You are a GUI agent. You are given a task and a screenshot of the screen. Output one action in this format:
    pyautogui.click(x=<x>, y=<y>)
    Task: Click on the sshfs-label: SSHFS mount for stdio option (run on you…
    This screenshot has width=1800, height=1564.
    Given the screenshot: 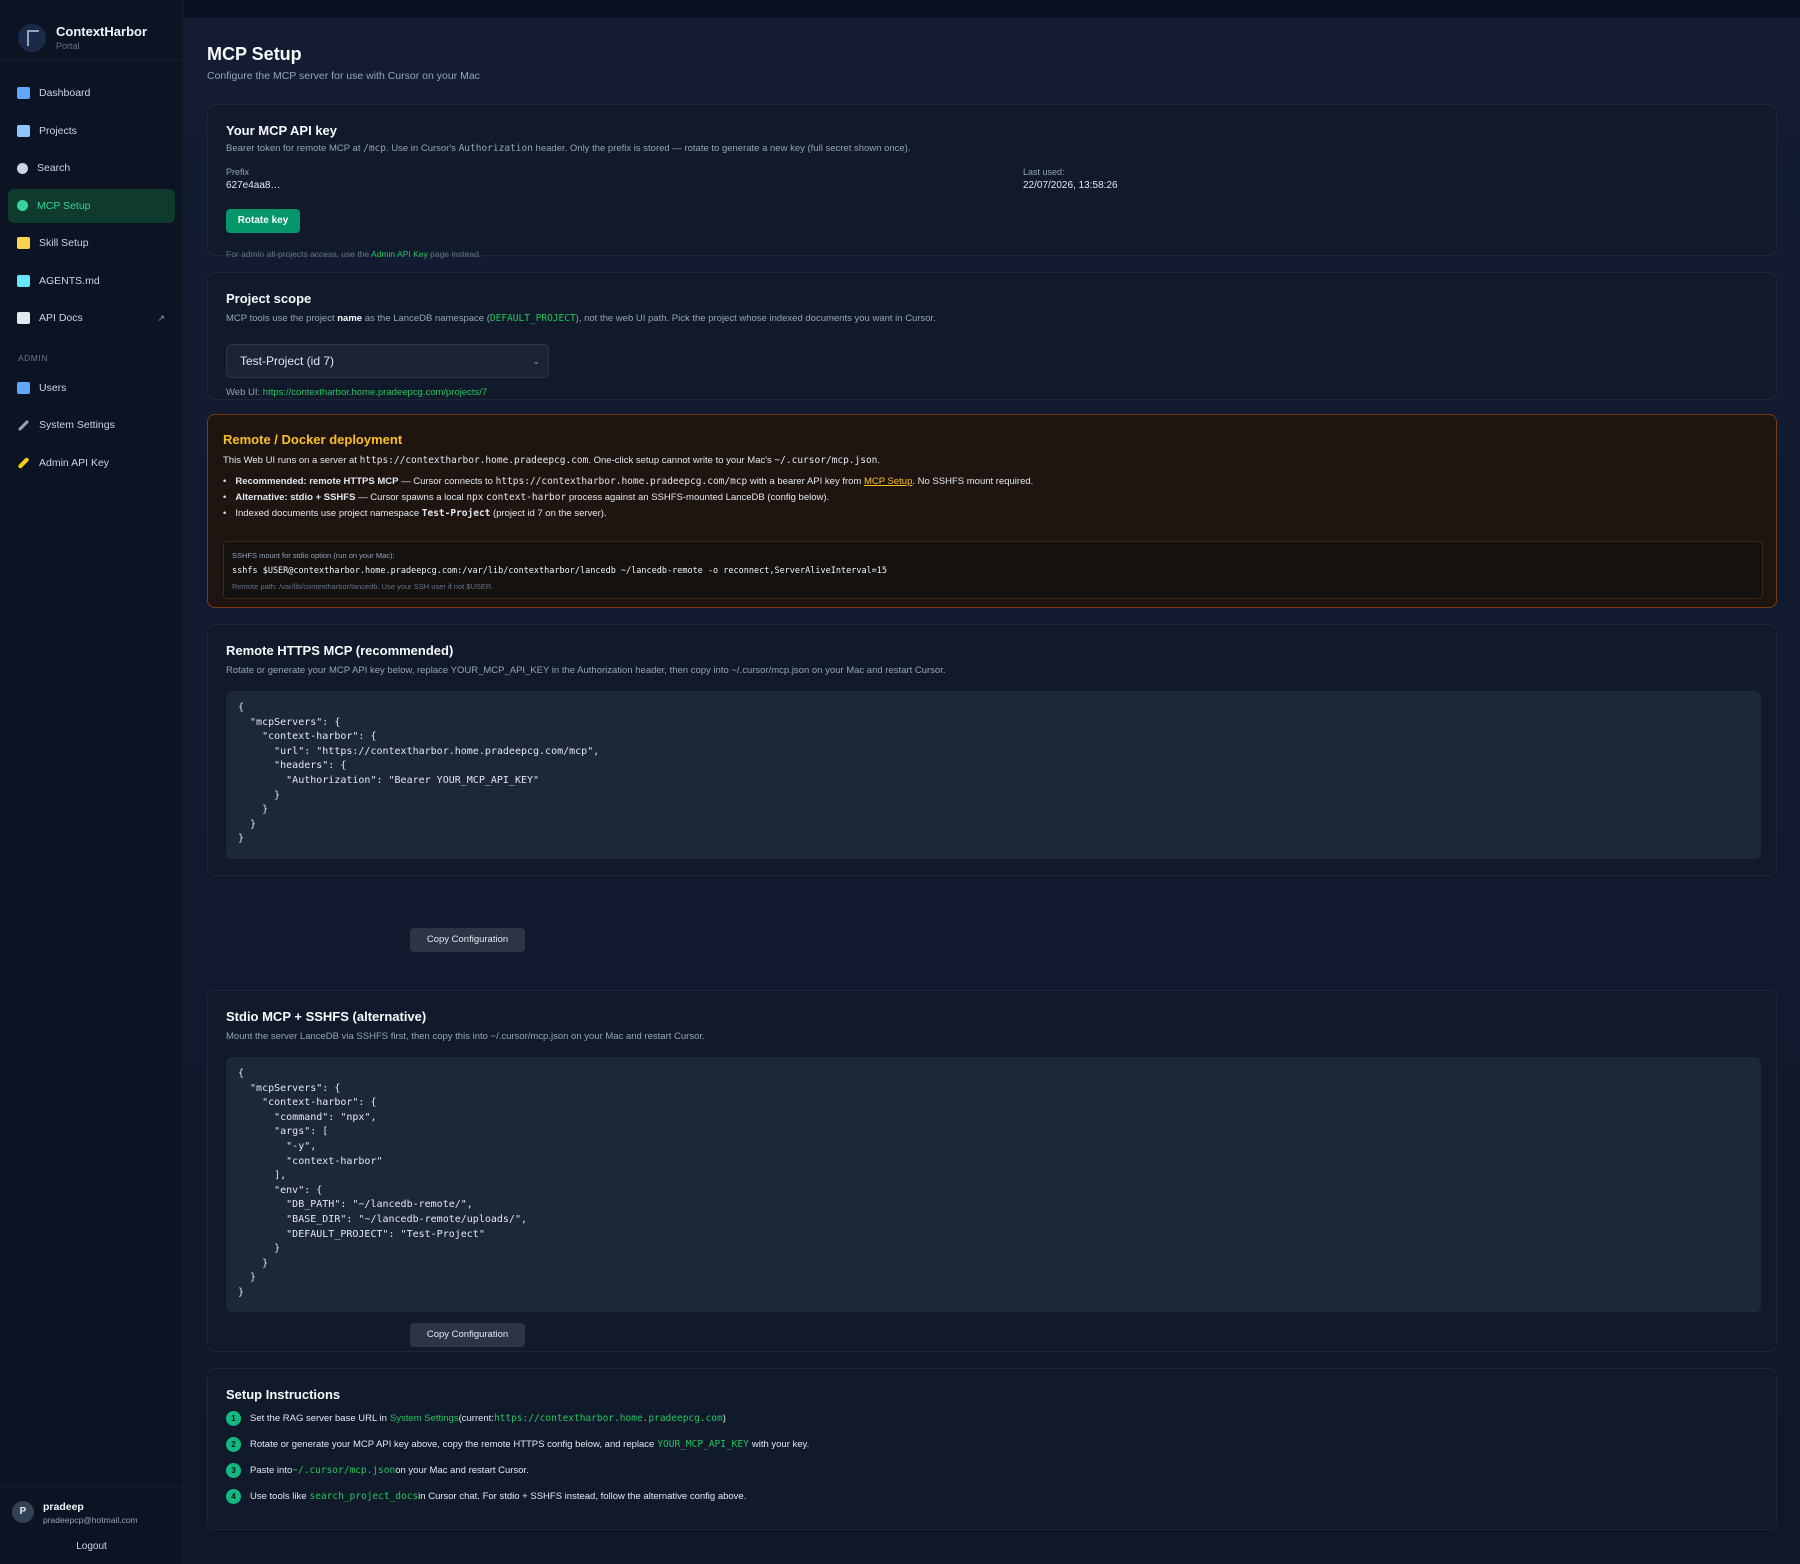 What is the action you would take?
    pyautogui.click(x=313, y=555)
    